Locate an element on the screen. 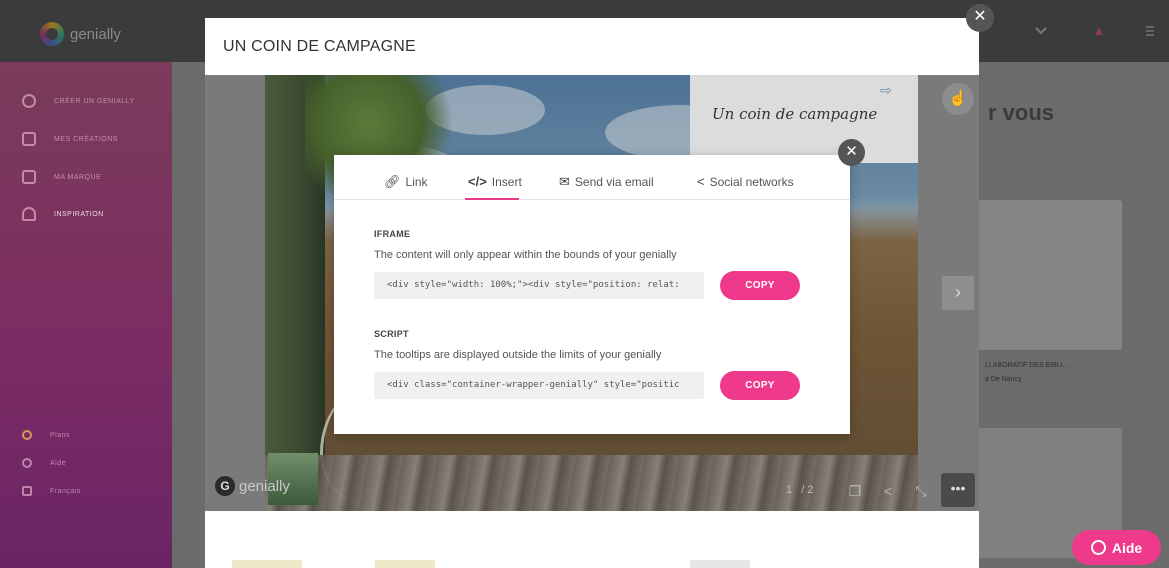 The height and width of the screenshot is (568, 1169). menu-icon is located at coordinates (1150, 31).